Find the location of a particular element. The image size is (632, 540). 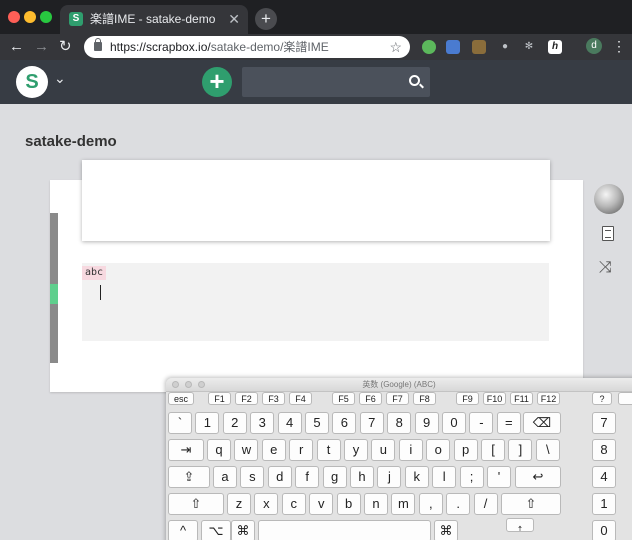

new-tab-button: + is located at coordinates (266, 19).